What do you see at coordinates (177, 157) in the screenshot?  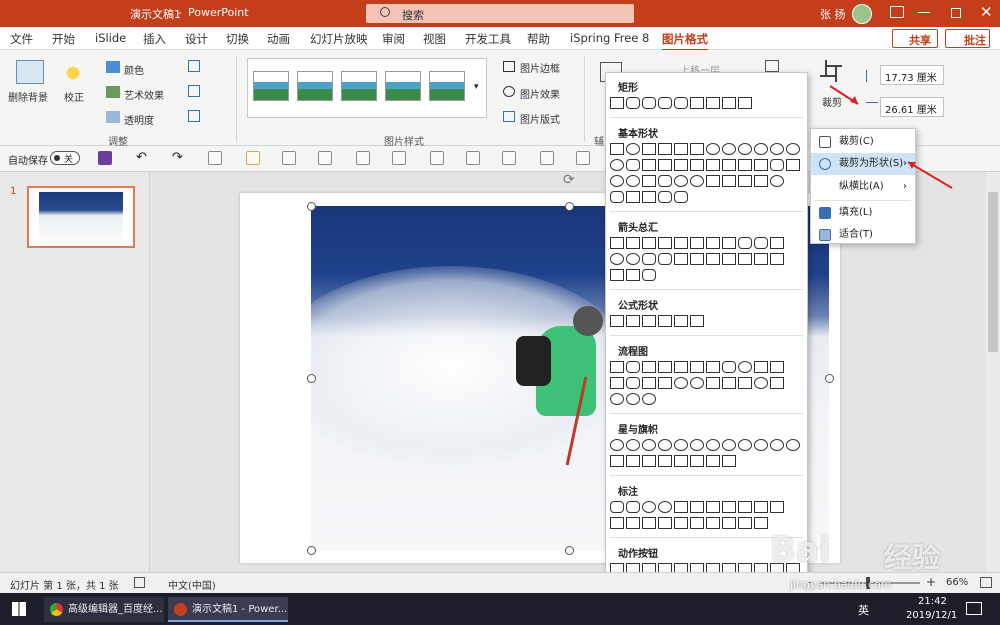 I see `redo-icon: ↷` at bounding box center [177, 157].